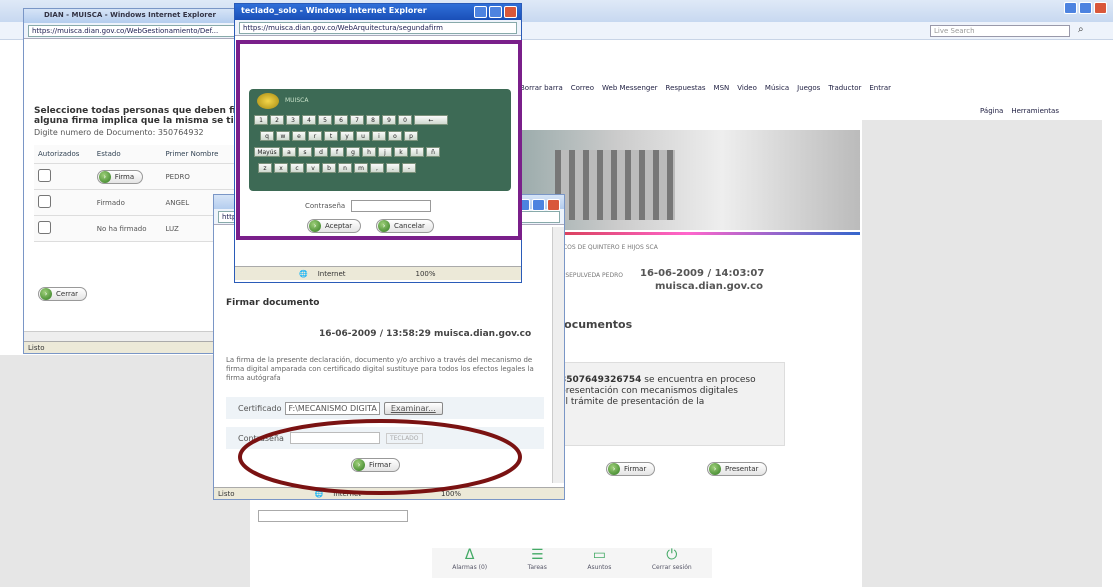 The image size is (1113, 587). I want to click on accept-button: › Aceptar, so click(334, 226).